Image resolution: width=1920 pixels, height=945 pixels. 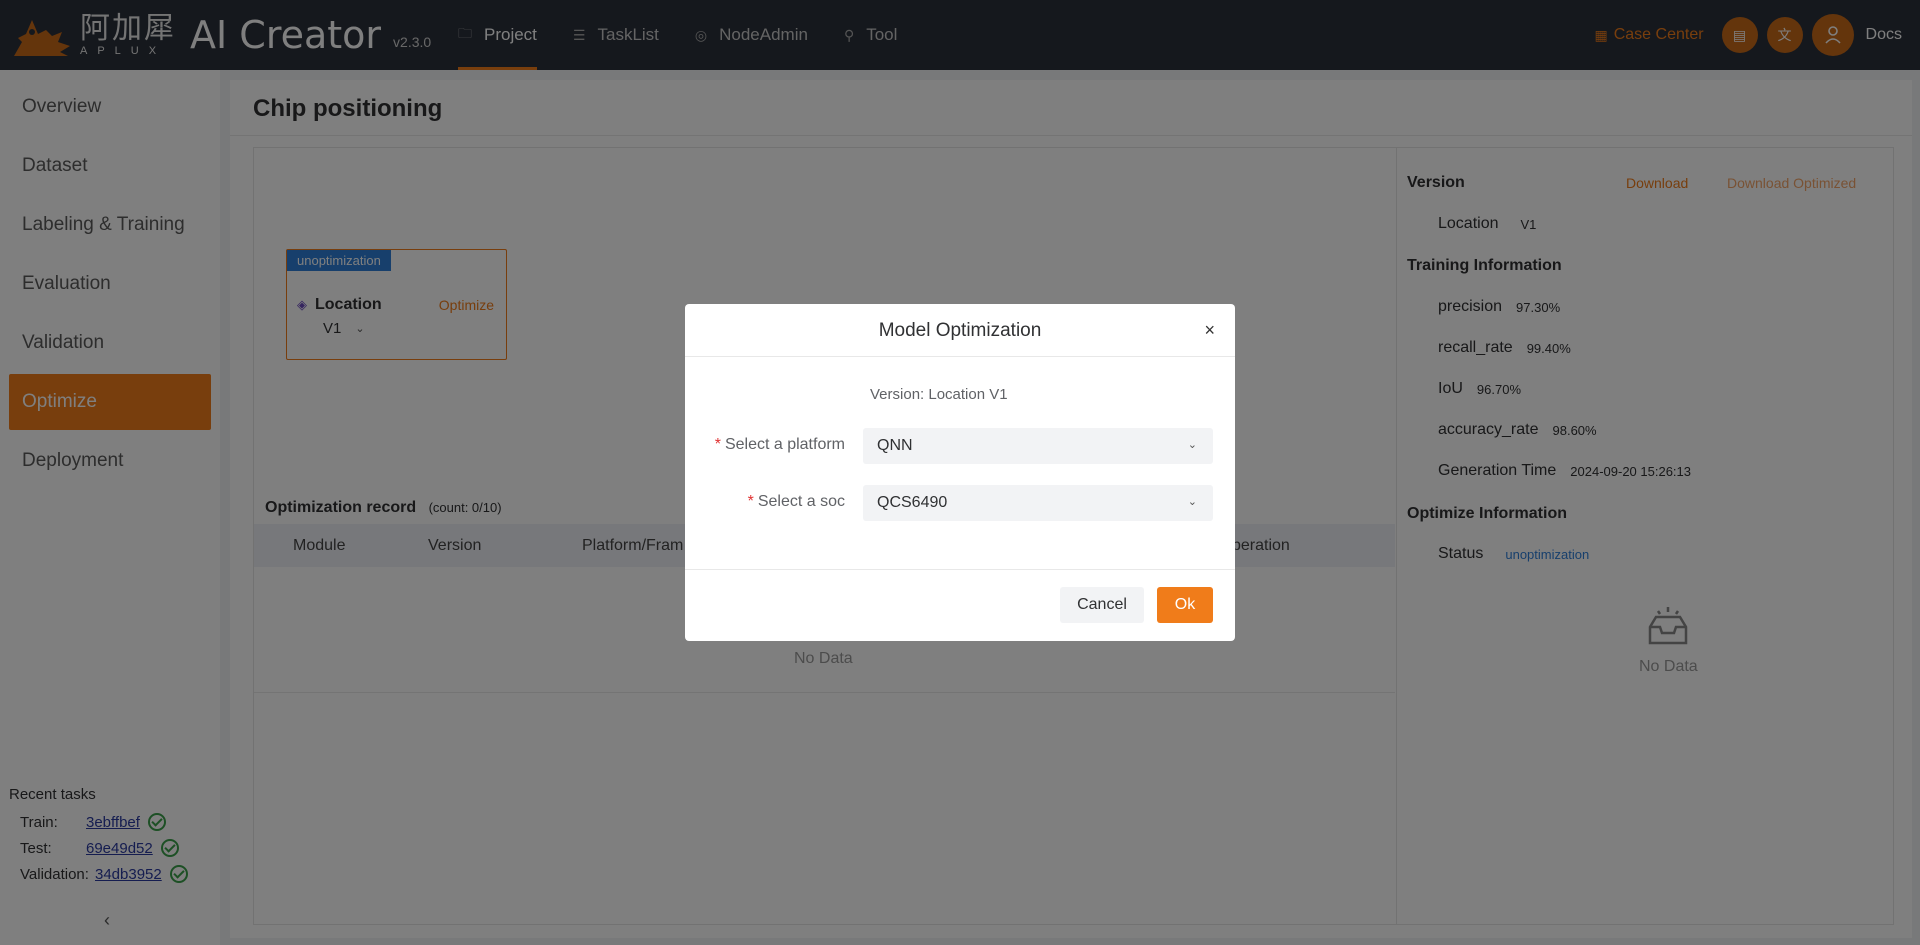 I want to click on soc-field: * Select a soc QCS6490 ⌄, so click(x=960, y=503).